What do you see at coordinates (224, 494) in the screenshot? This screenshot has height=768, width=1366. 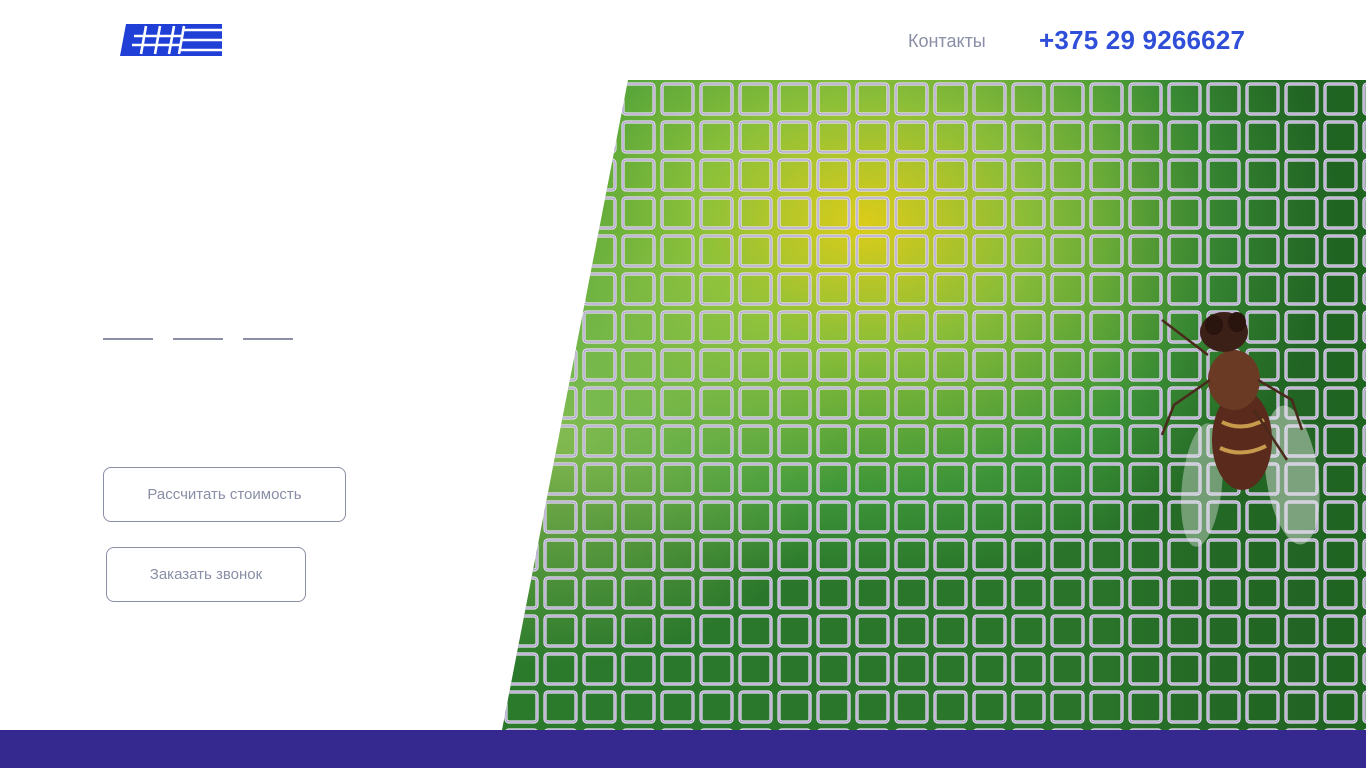 I see `calculate-cost-button: Рассчитать стоимость` at bounding box center [224, 494].